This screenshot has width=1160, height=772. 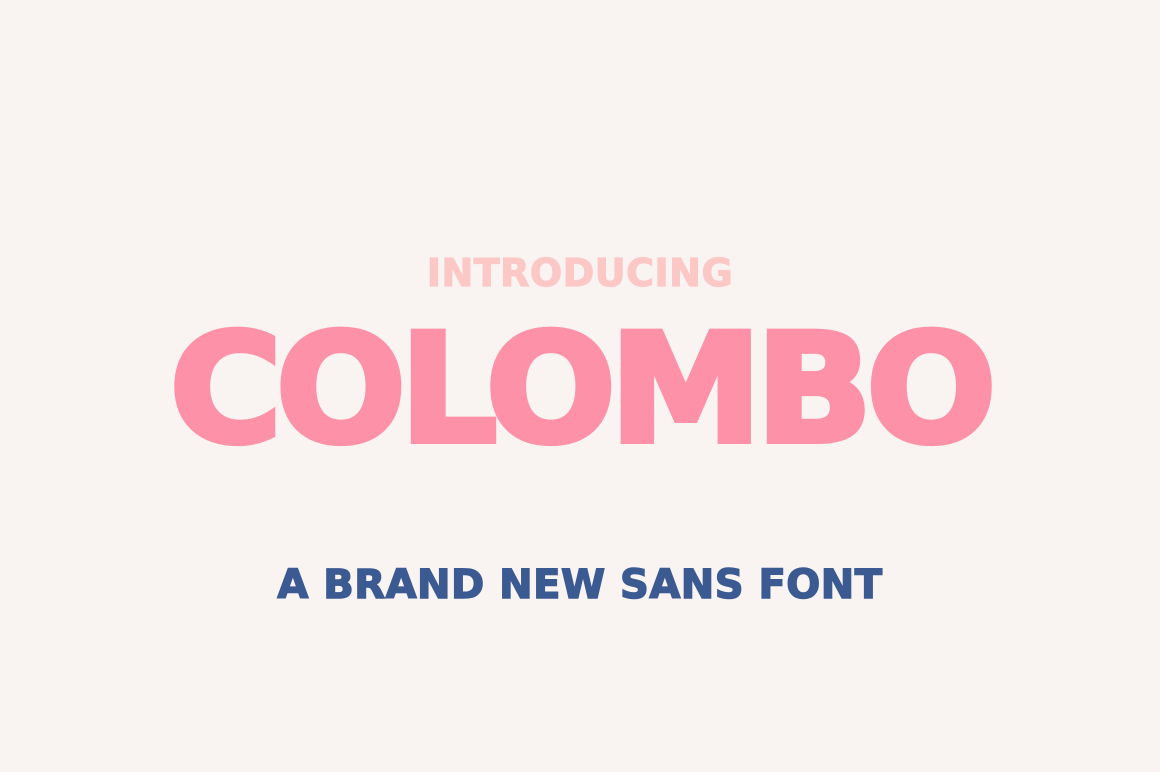 I want to click on intro-text: INTRODUCING, so click(x=580, y=272).